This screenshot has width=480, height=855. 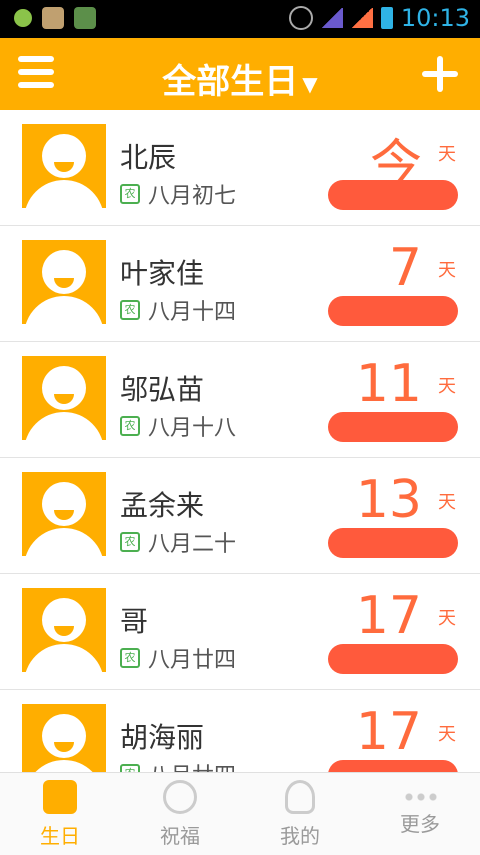 I want to click on tab-label: 我的, so click(x=300, y=835).